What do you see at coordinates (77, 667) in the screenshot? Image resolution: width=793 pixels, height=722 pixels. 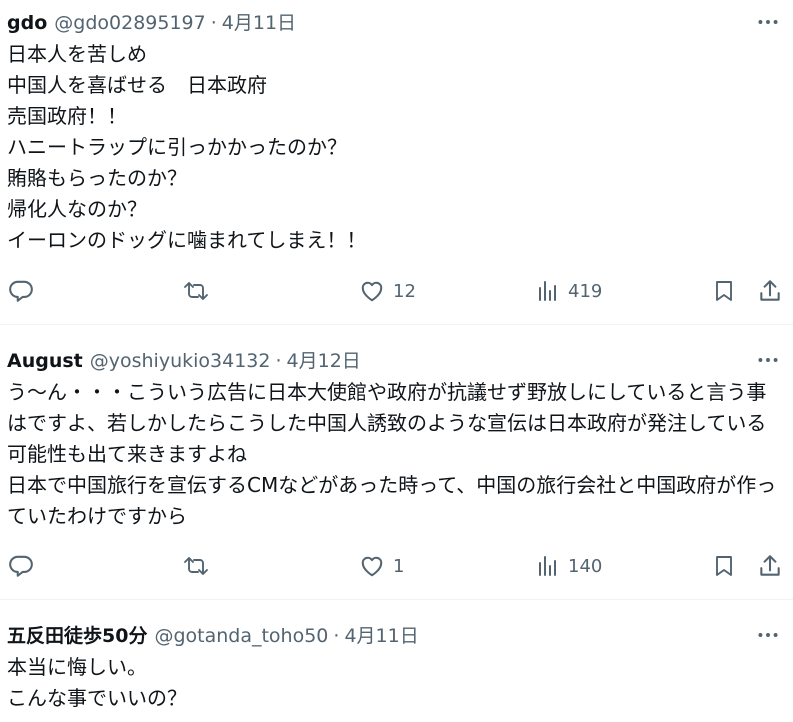 I see `tweet-text-line: 本当に悔しい。` at bounding box center [77, 667].